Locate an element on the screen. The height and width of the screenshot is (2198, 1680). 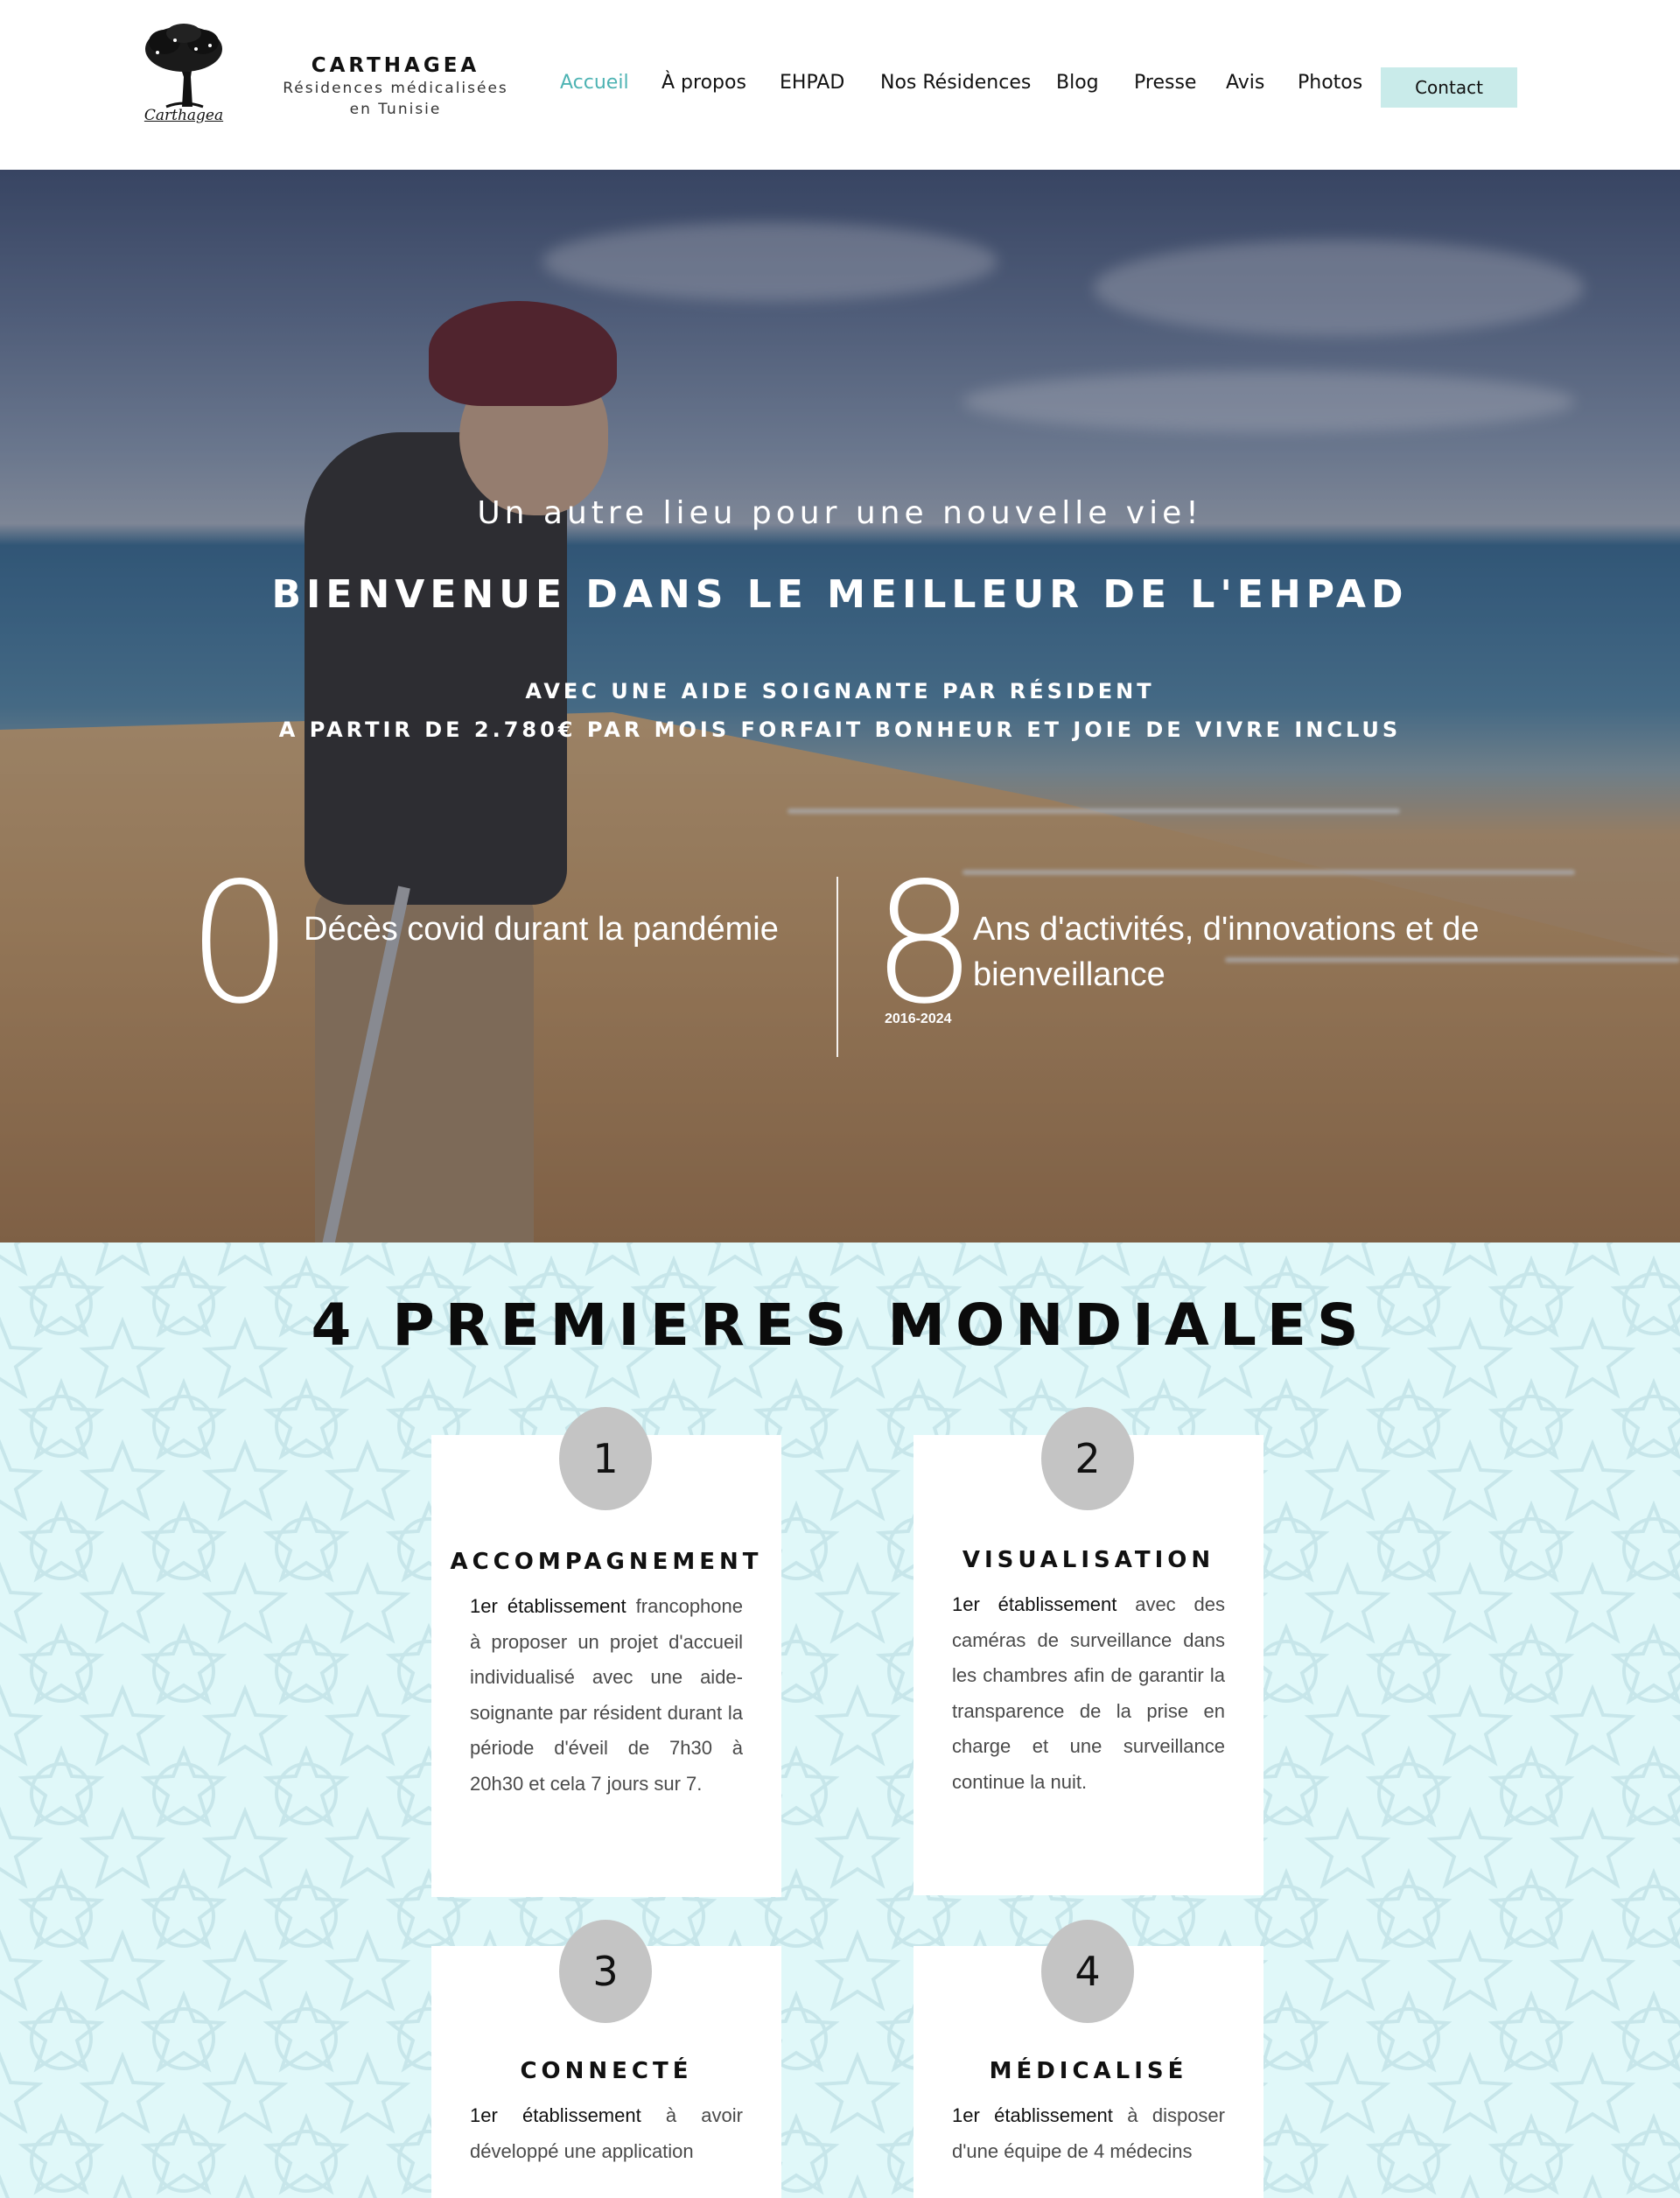
nav-presse: Presse is located at coordinates (1165, 86).